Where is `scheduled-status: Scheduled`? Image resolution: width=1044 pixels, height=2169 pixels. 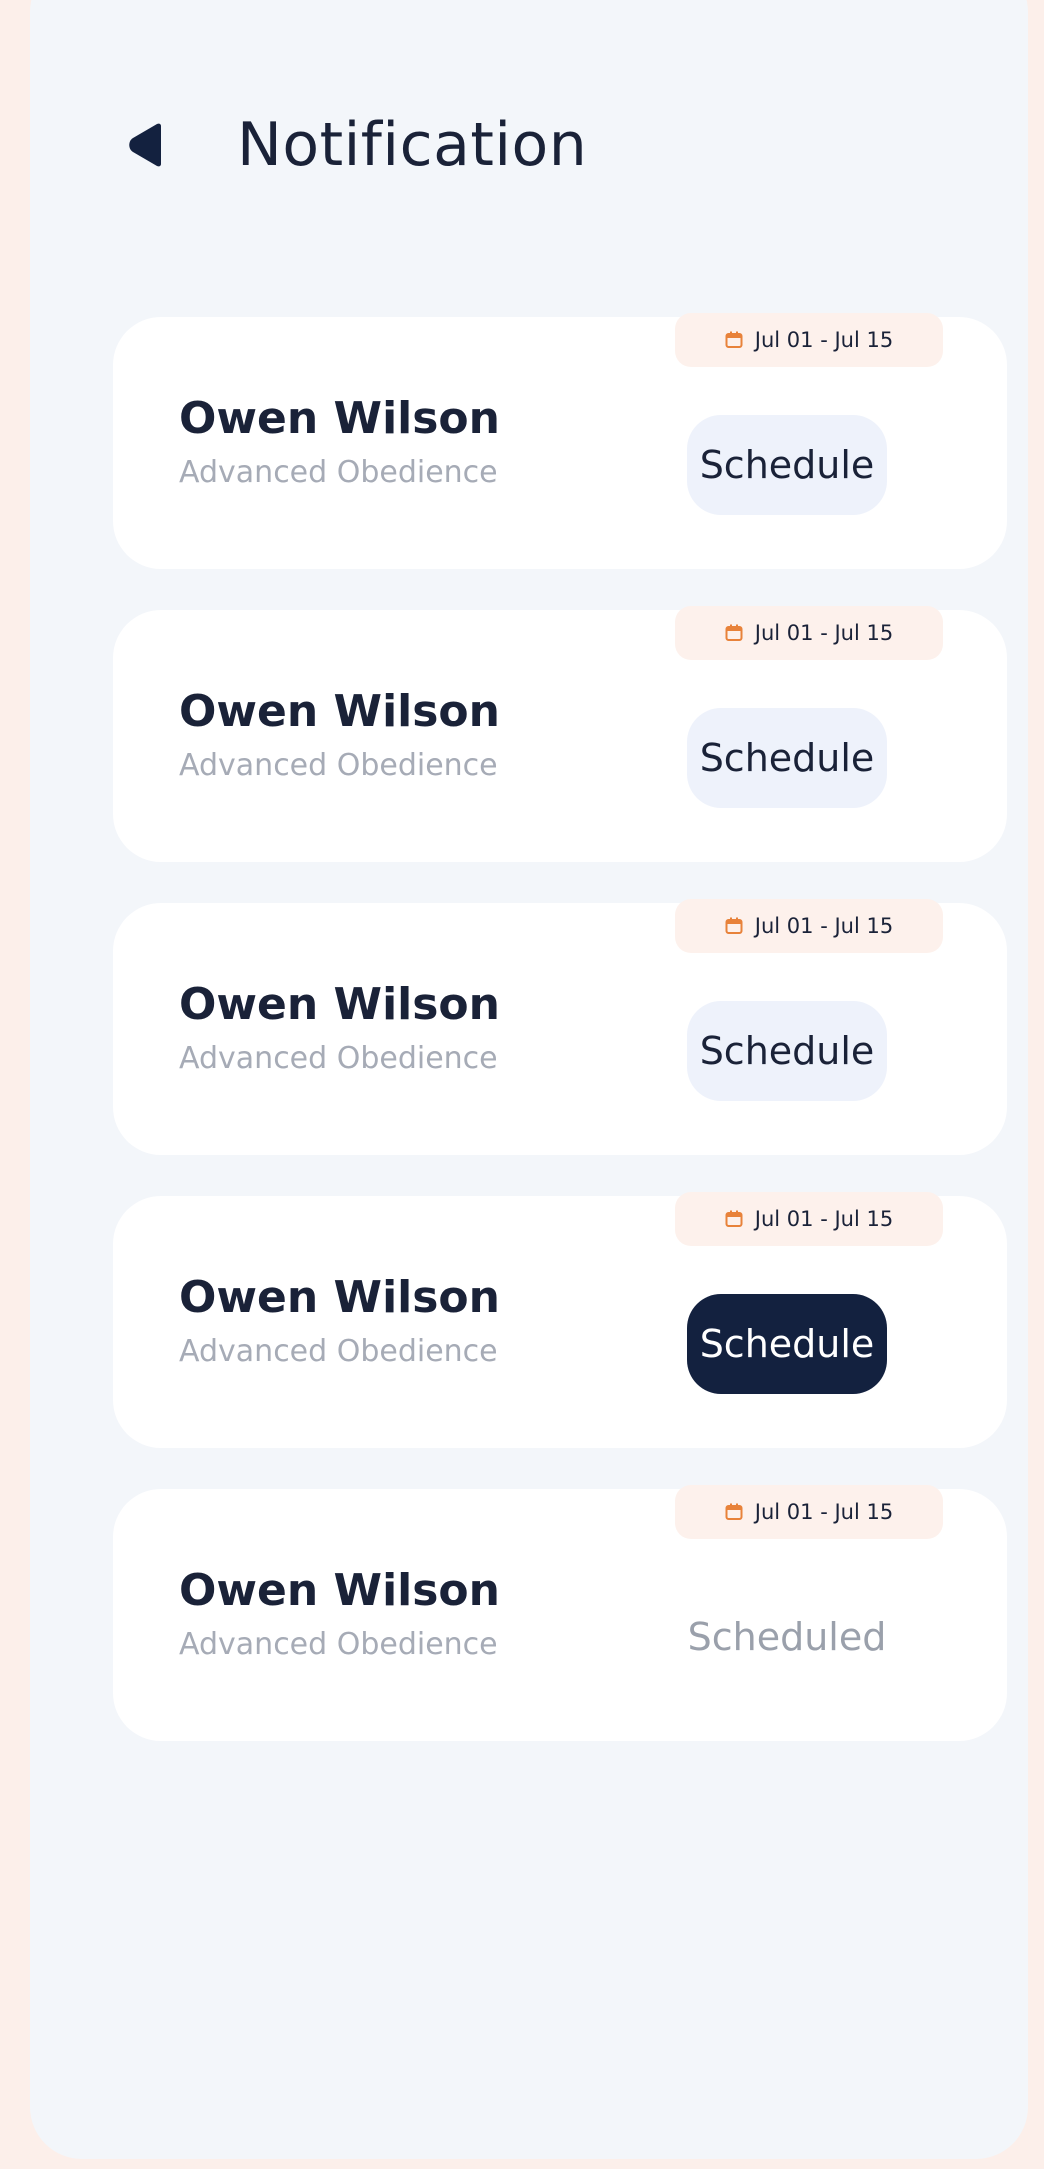
scheduled-status: Scheduled is located at coordinates (787, 1637).